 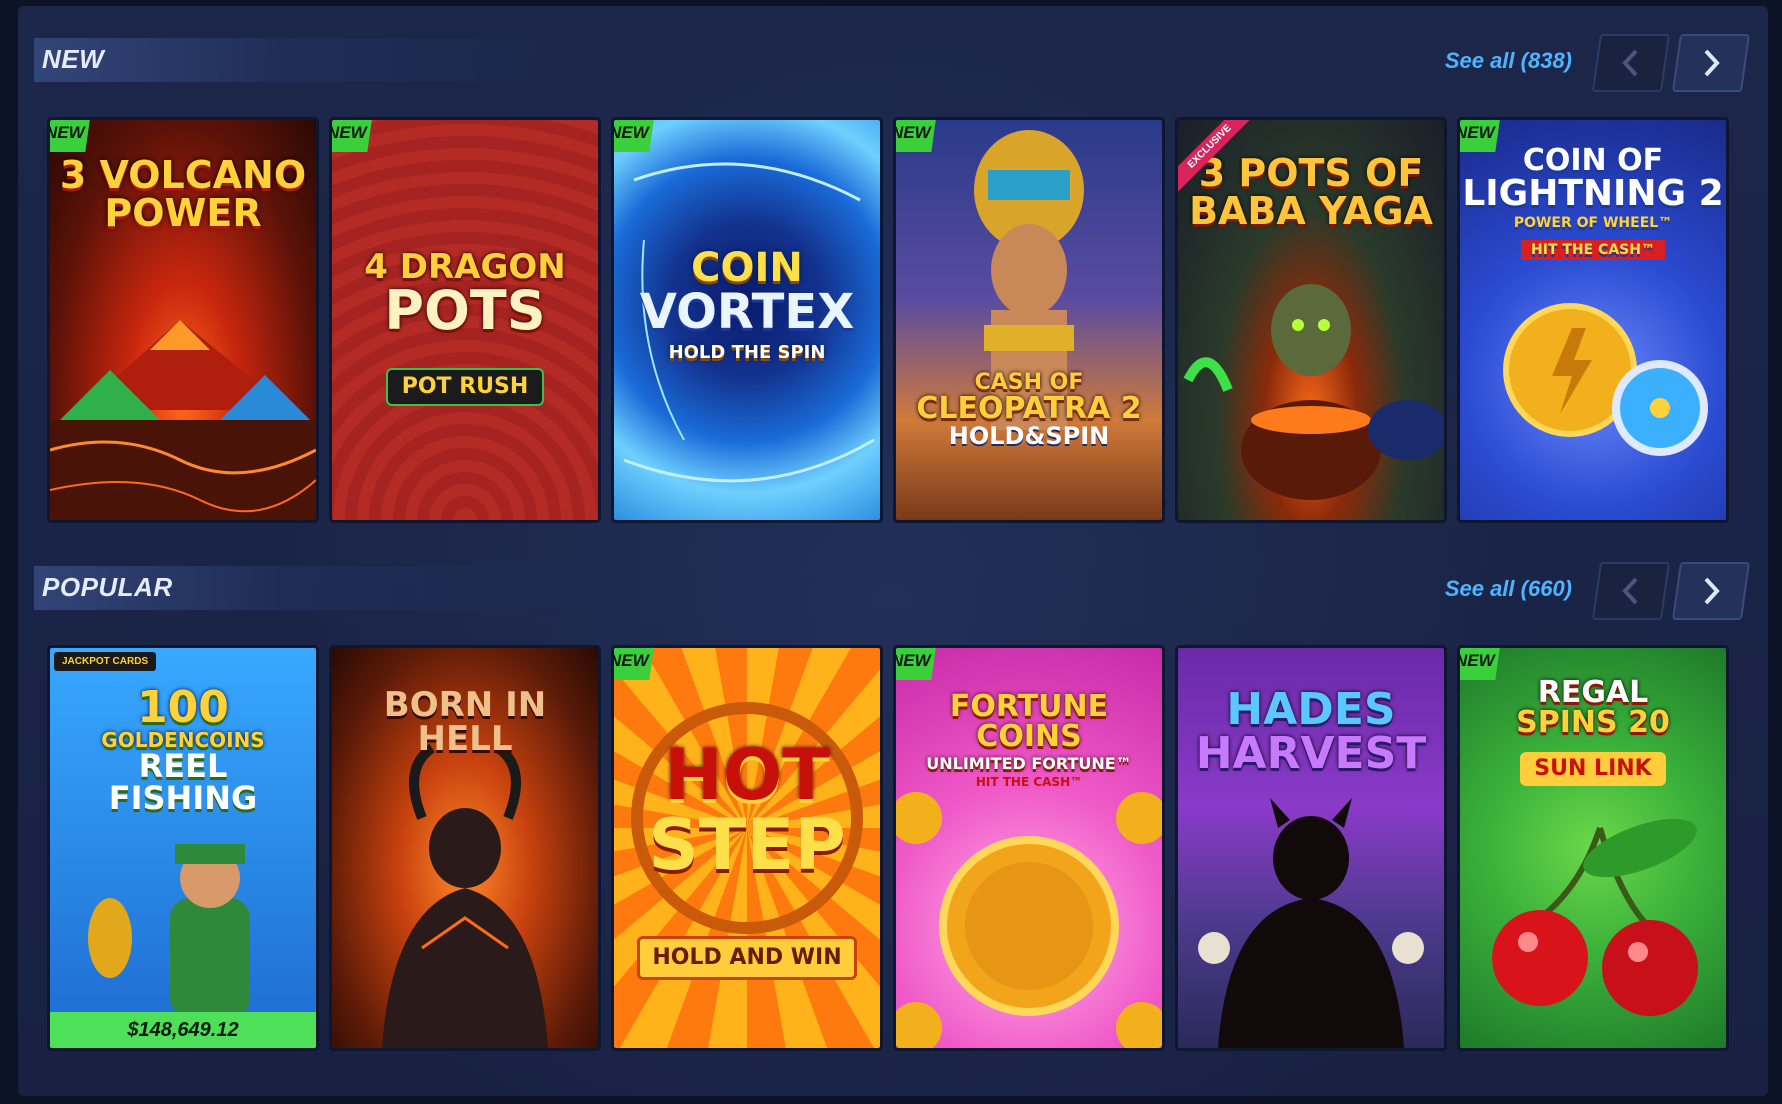 What do you see at coordinates (1508, 589) in the screenshot?
I see `see-all-link: See all (660)` at bounding box center [1508, 589].